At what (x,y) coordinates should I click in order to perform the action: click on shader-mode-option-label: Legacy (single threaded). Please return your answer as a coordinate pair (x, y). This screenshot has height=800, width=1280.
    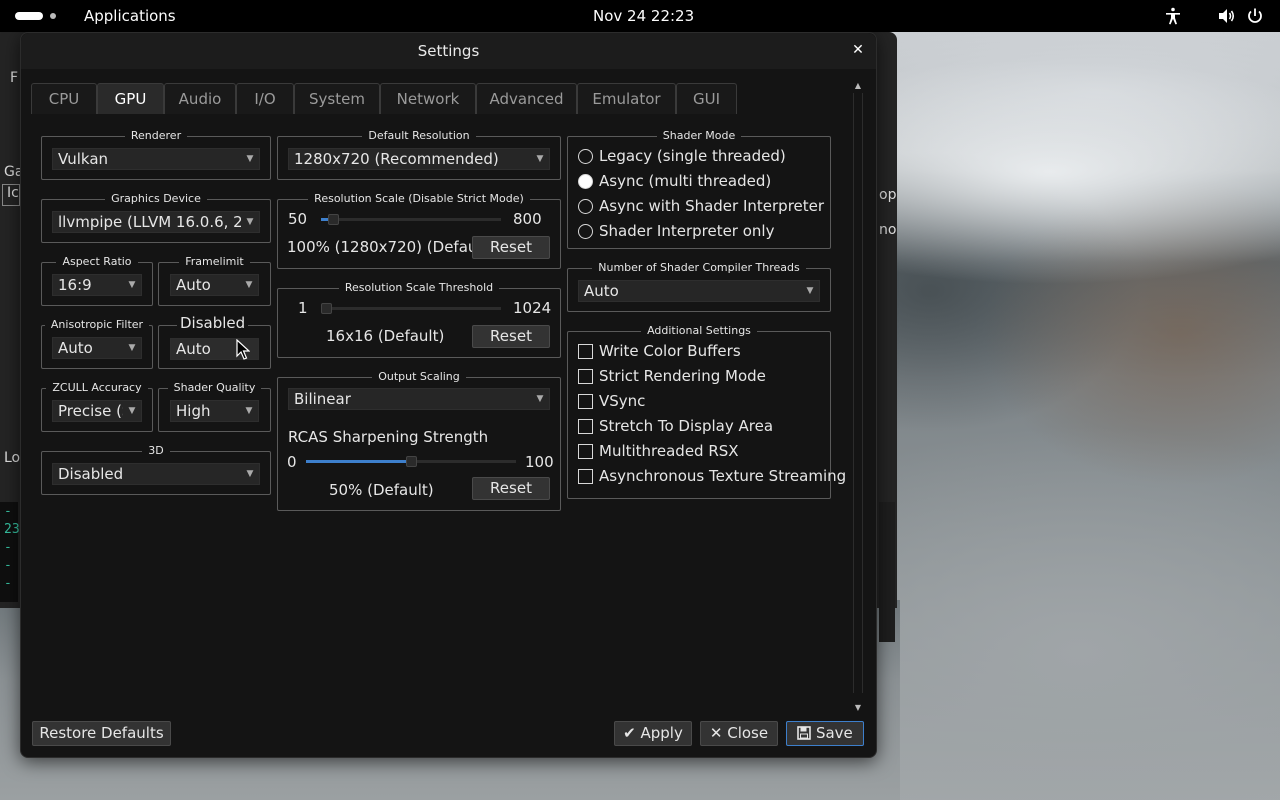
    Looking at the image, I should click on (692, 156).